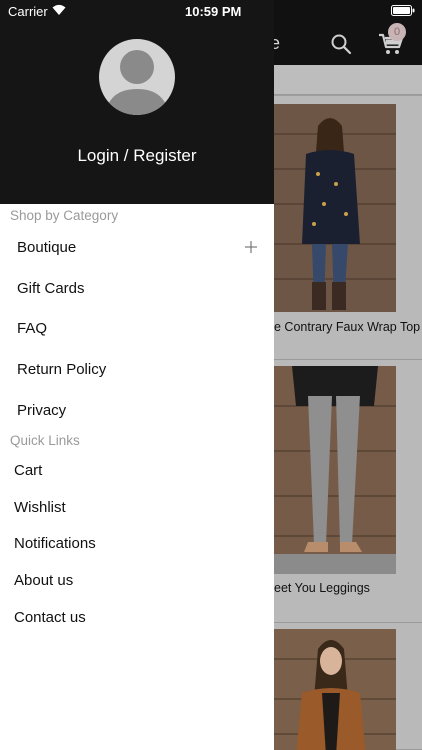  What do you see at coordinates (397, 32) in the screenshot?
I see `cart-count-badge: 0` at bounding box center [397, 32].